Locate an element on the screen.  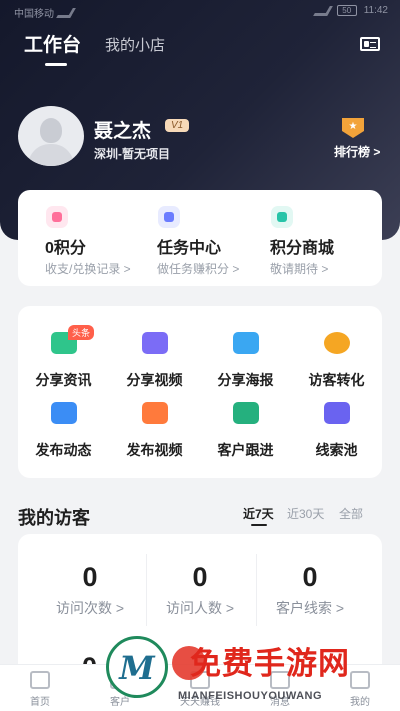
points-mall: 积分商城 敬请期待 > is located at coordinates (303, 238).